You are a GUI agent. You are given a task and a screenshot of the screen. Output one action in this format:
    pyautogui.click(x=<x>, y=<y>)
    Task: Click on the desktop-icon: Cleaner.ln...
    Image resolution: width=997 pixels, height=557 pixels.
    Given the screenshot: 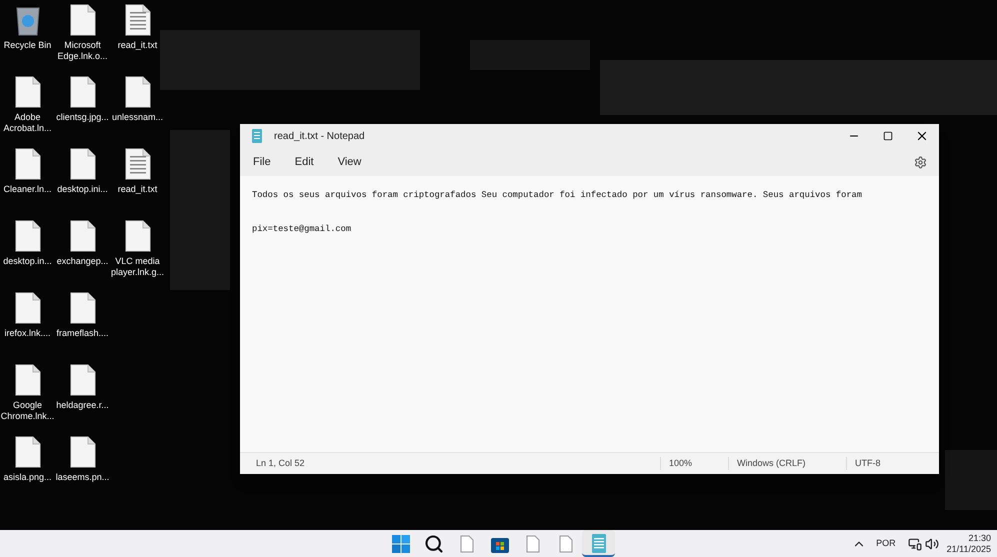 What is the action you would take?
    pyautogui.click(x=27, y=180)
    